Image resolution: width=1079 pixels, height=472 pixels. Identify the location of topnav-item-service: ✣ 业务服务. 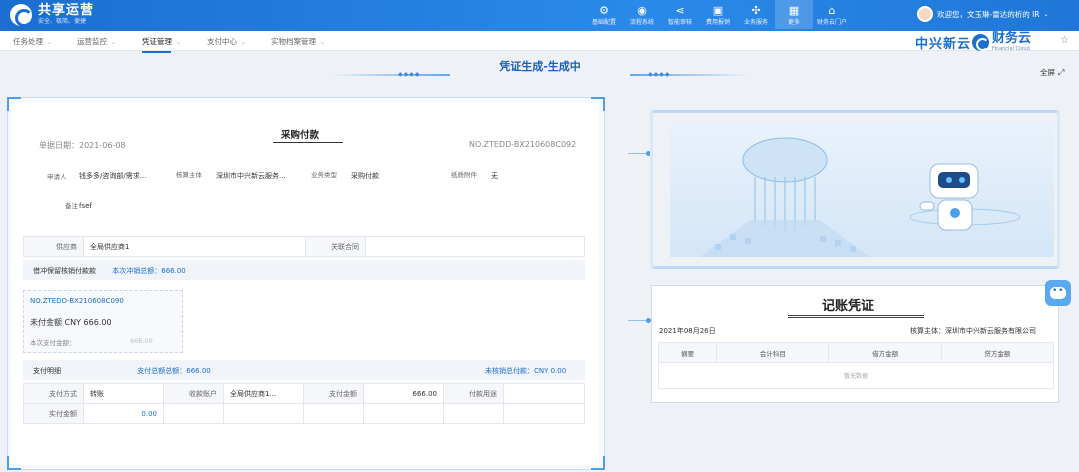
(756, 15).